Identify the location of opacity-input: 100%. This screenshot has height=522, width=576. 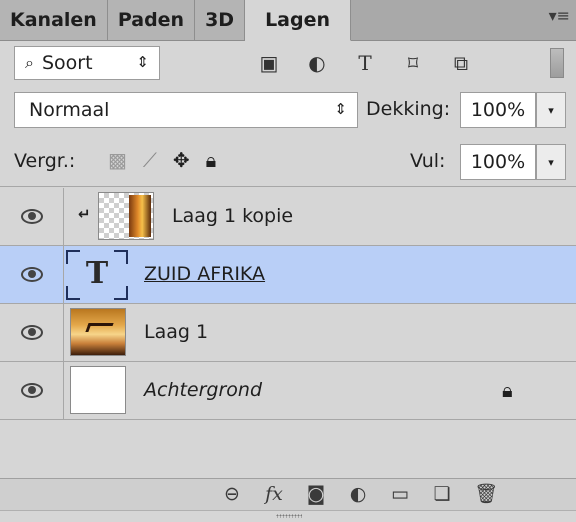
(498, 110).